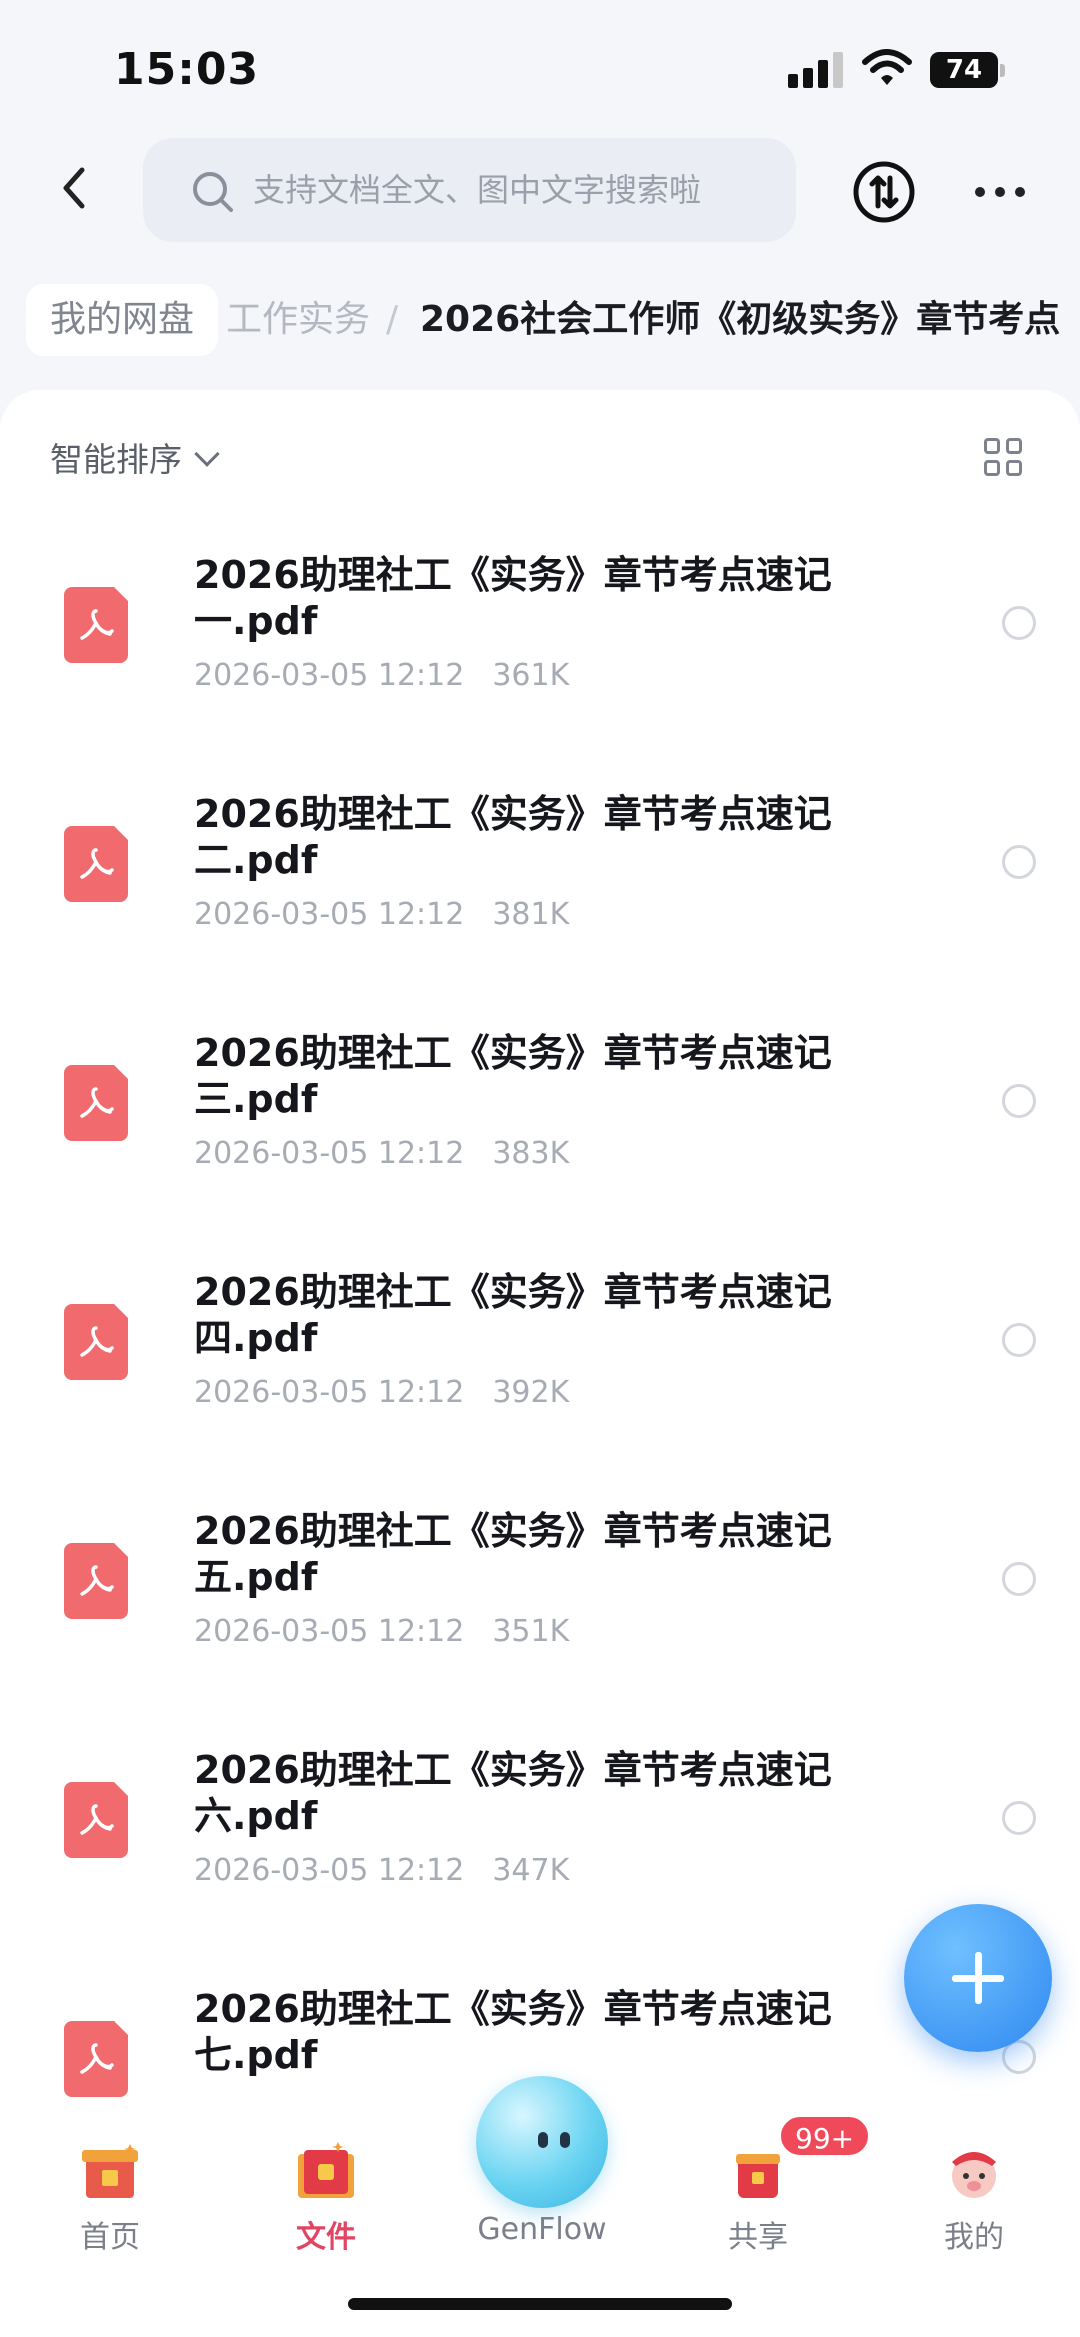  Describe the element at coordinates (544, 2032) in the screenshot. I see `file-name: 2026助理社工《实务》章节考点速记 七.pdf` at that location.